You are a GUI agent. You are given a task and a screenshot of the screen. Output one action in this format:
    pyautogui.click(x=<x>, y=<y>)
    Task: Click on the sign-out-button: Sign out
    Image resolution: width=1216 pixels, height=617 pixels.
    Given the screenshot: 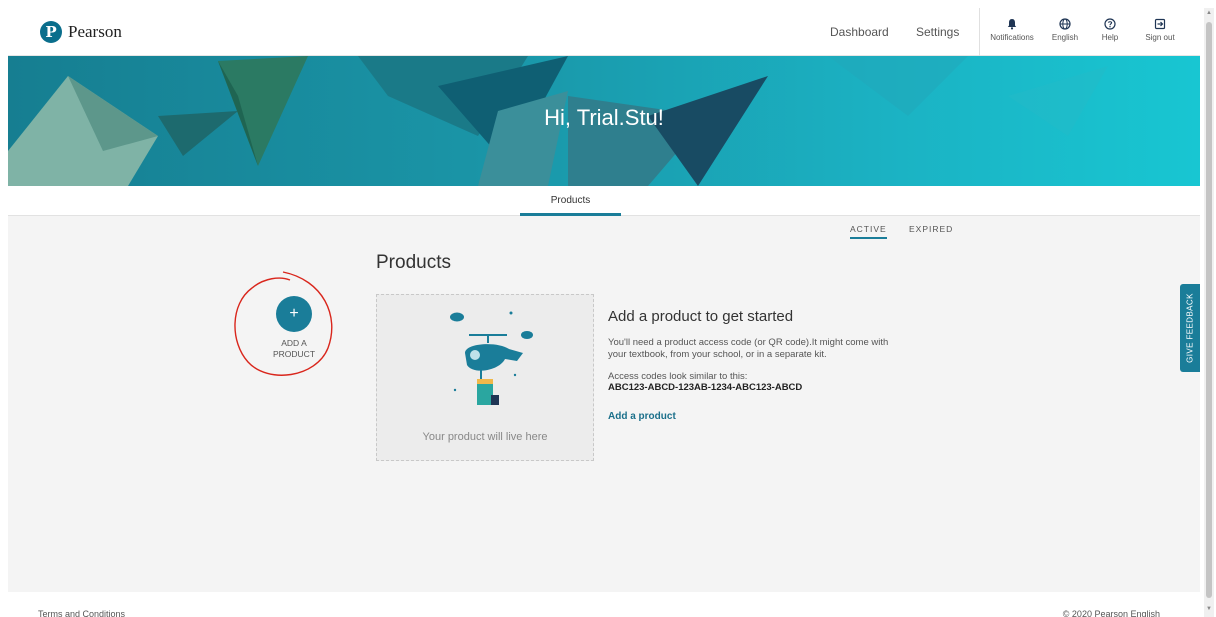 What is the action you would take?
    pyautogui.click(x=1160, y=30)
    